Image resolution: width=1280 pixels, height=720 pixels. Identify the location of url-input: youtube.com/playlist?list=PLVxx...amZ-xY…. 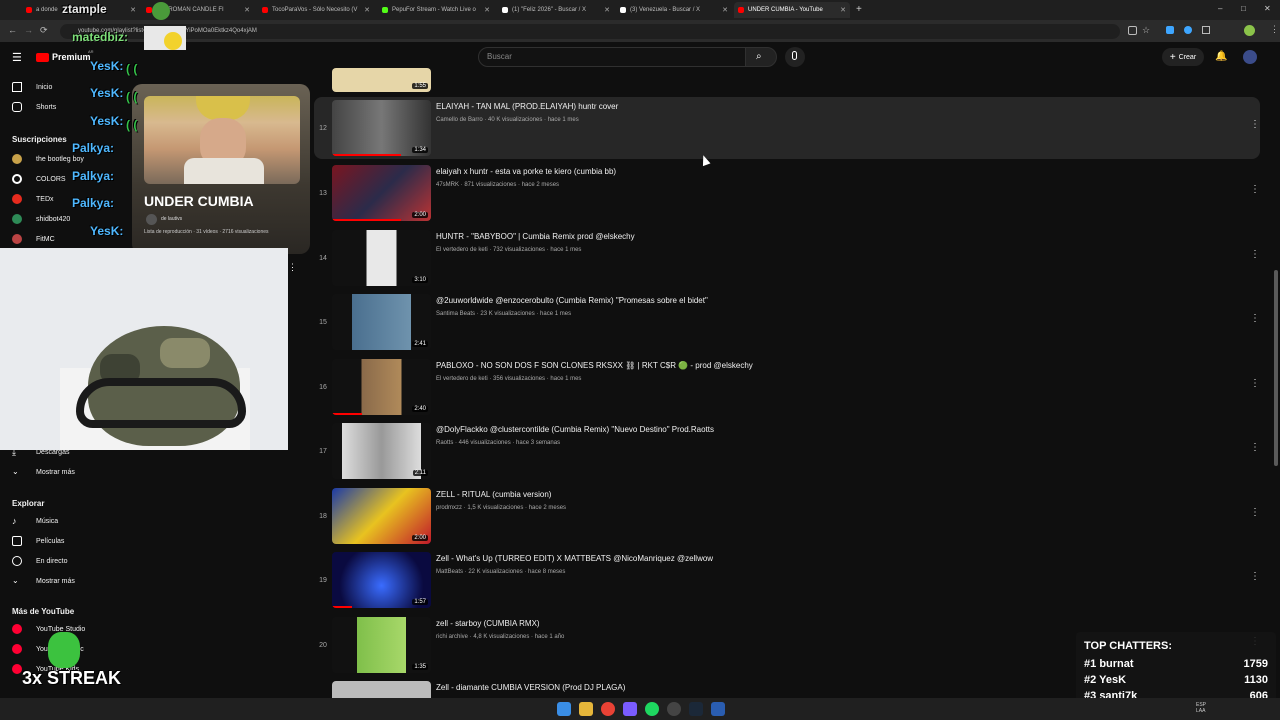
(590, 31).